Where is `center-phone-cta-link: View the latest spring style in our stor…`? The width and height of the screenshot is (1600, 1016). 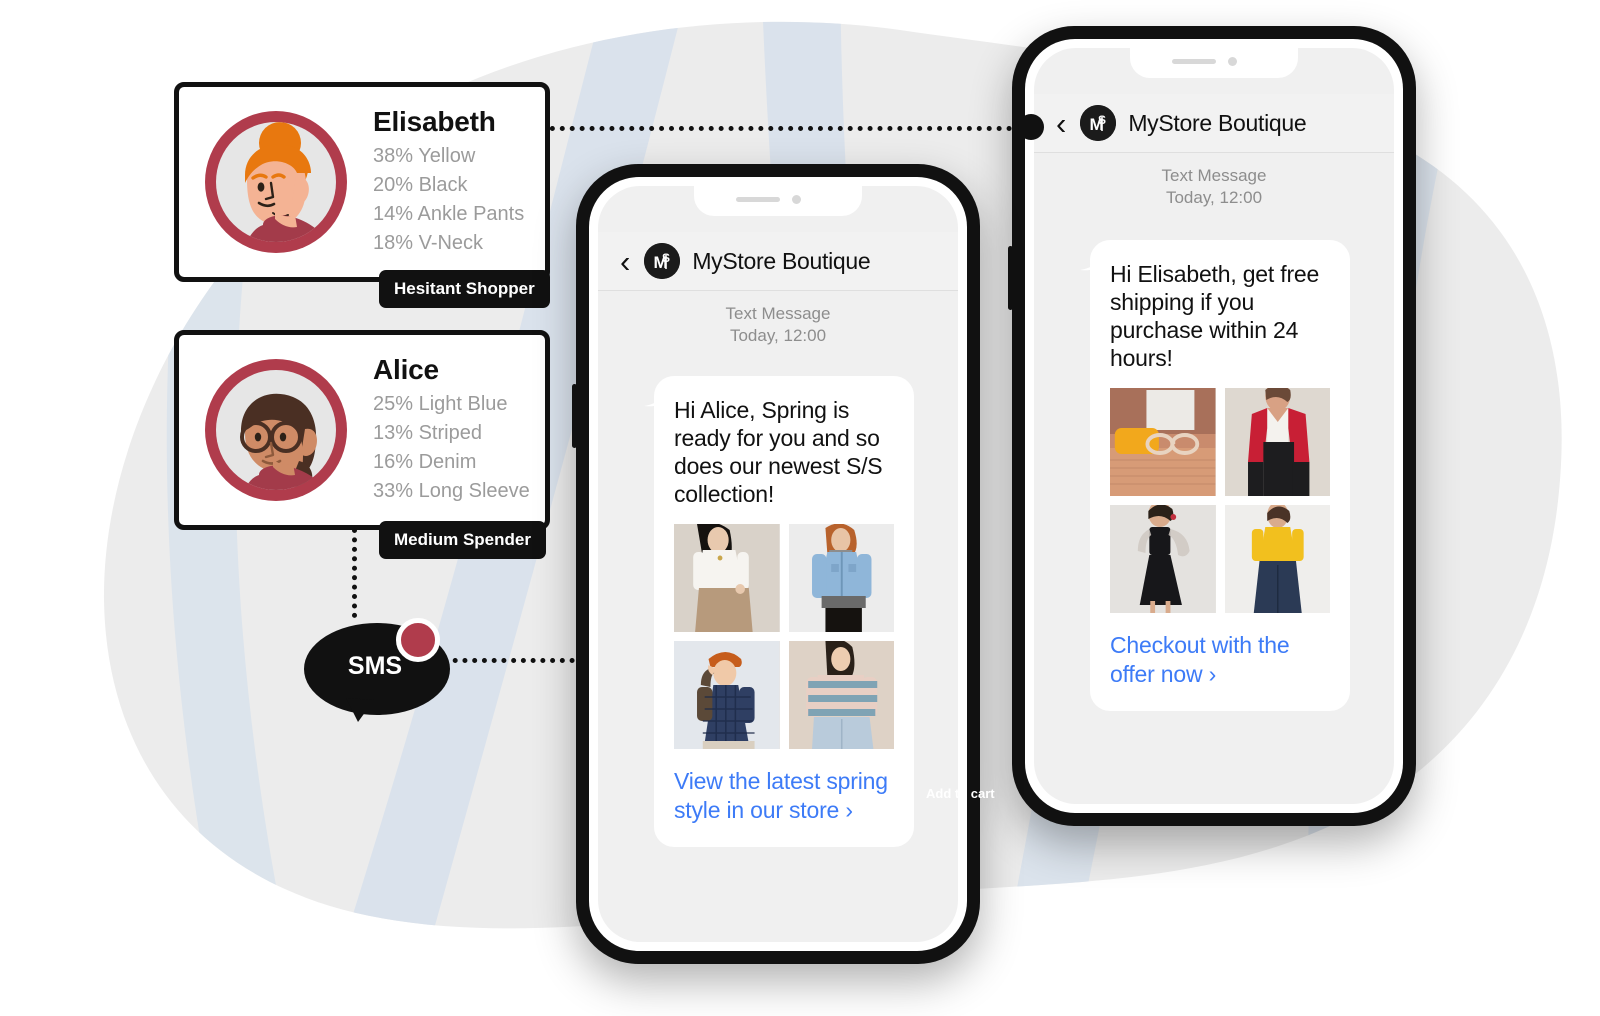 center-phone-cta-link: View the latest spring style in our stor… is located at coordinates (784, 796).